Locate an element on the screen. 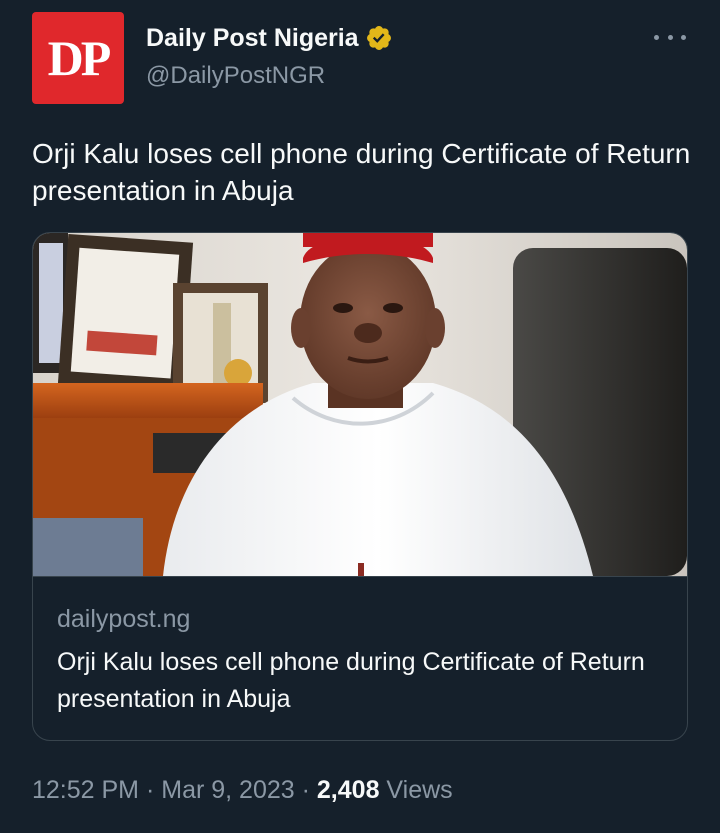  avatar-logo-text: DP is located at coordinates (79, 58).